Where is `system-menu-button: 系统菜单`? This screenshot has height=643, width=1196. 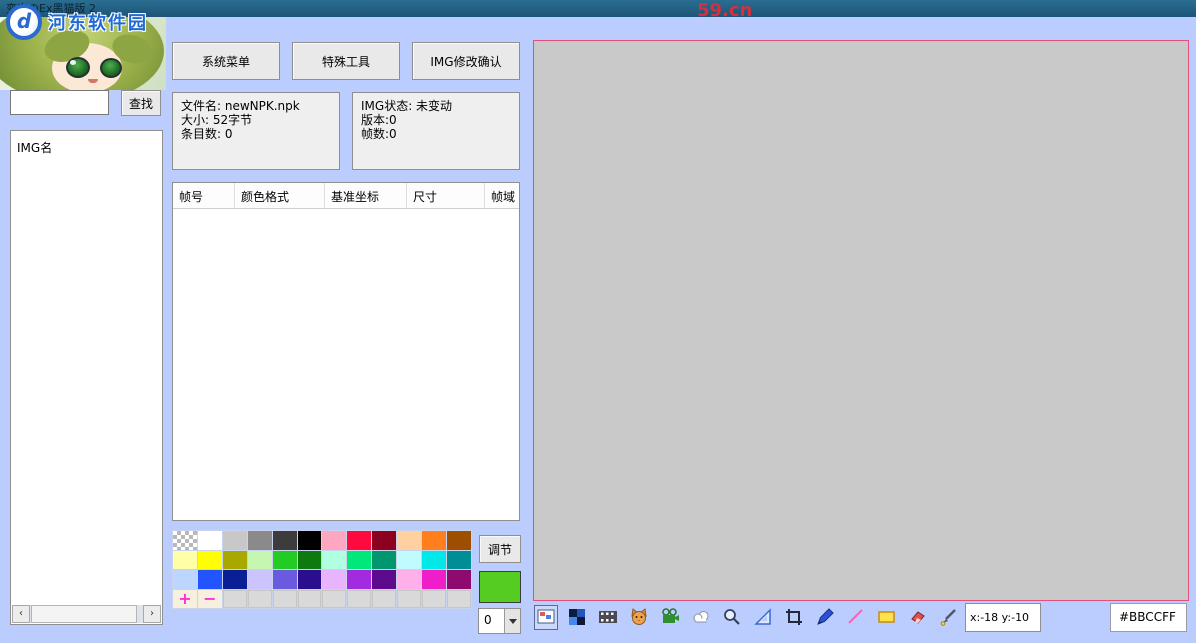 system-menu-button: 系统菜单 is located at coordinates (226, 61).